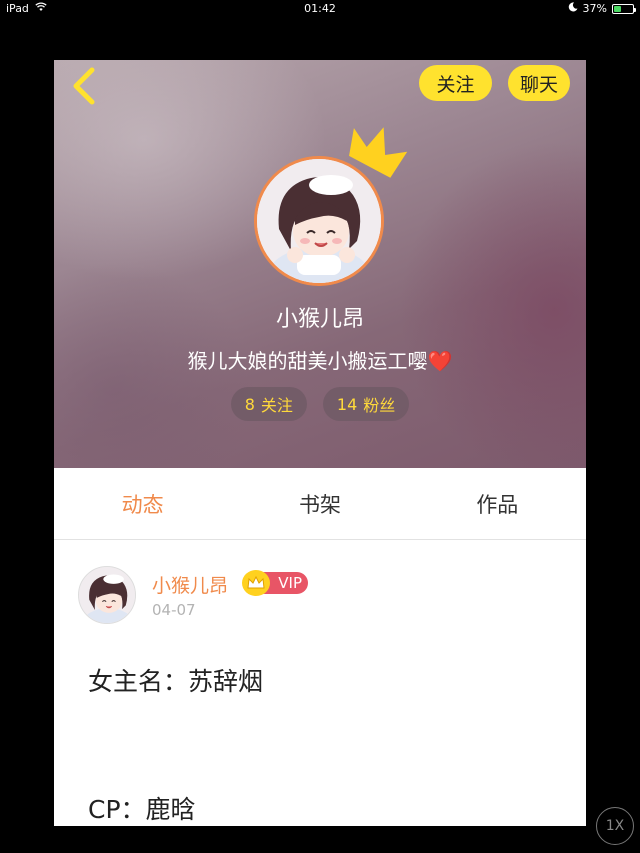 This screenshot has width=640, height=853. Describe the element at coordinates (307, 361) in the screenshot. I see `bio-text: 猴儿大娘的甜美小搬运工嘤` at that location.